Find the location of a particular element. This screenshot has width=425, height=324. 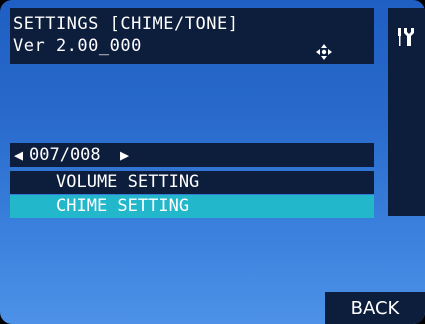

sidebar-panel is located at coordinates (406, 112).